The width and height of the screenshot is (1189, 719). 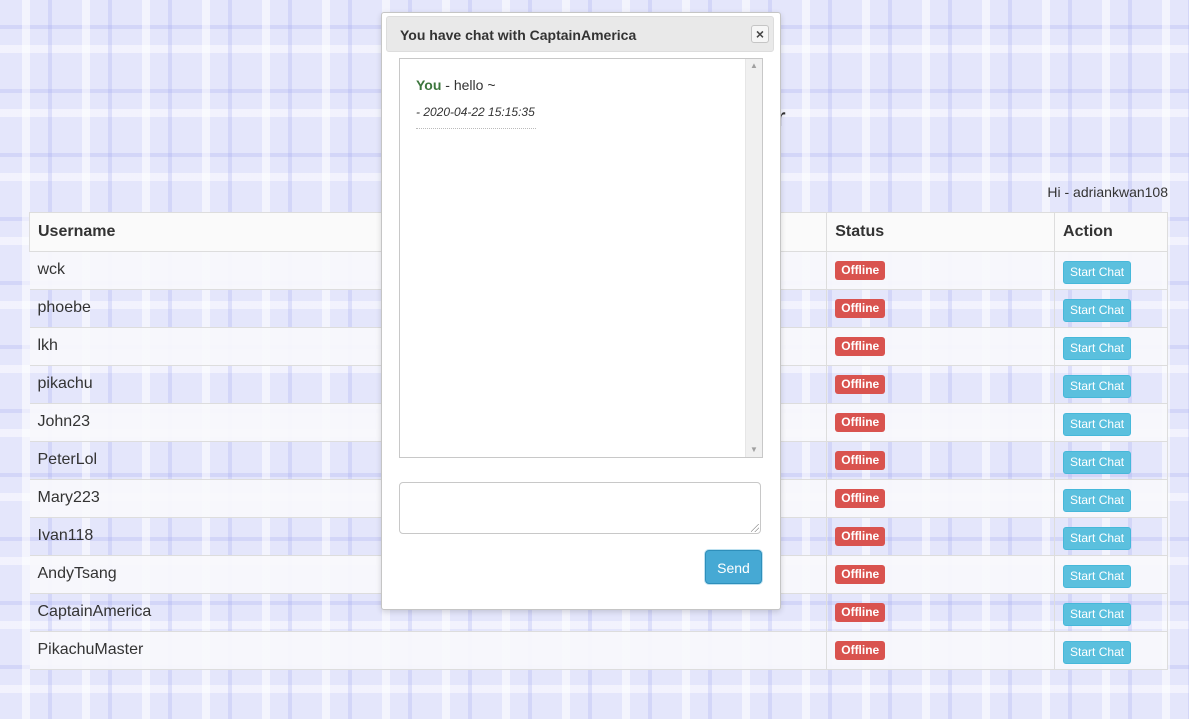 I want to click on scroll-down-arrow-icon: ▼, so click(x=754, y=450).